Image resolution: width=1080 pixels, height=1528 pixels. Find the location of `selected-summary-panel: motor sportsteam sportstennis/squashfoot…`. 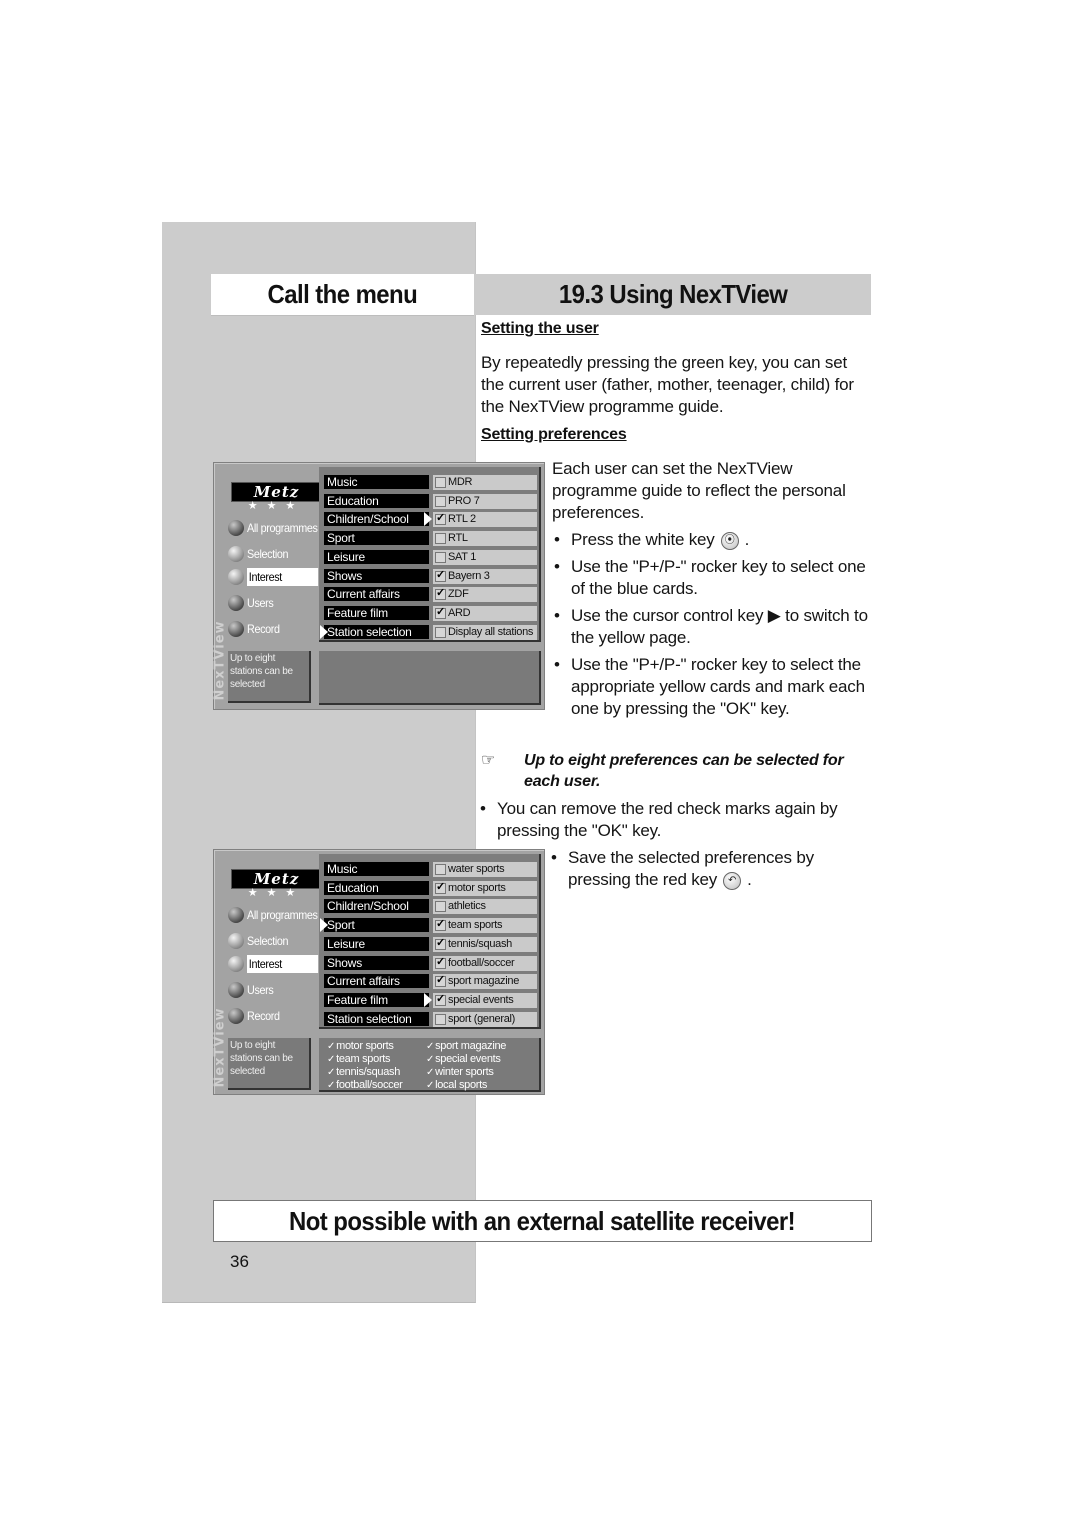

selected-summary-panel: motor sportsteam sportstennis/squashfoot… is located at coordinates (430, 1065).